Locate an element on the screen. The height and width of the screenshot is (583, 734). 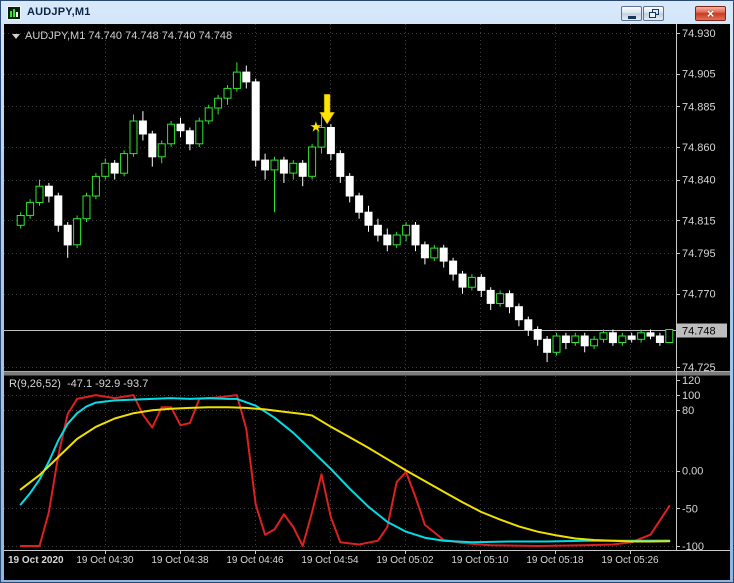
oscillator-axis-label: 120 is located at coordinates (691, 381).